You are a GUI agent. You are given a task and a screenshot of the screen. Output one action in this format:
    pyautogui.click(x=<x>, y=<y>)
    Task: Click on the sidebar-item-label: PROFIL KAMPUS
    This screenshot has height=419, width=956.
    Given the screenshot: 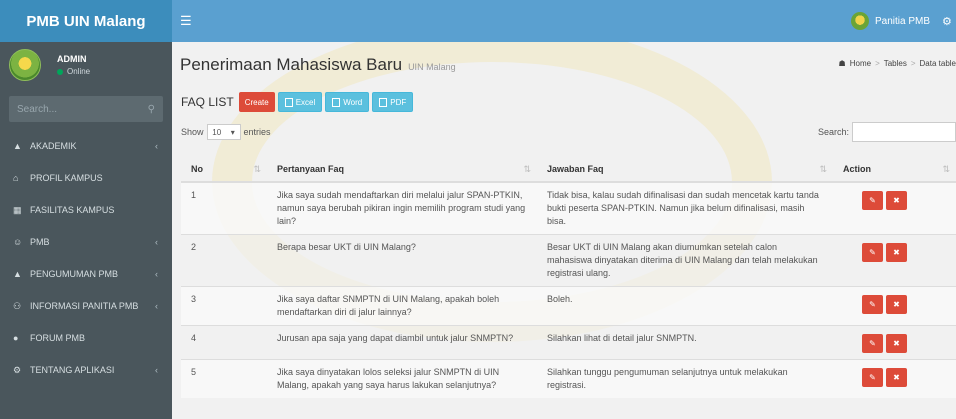 What is the action you would take?
    pyautogui.click(x=66, y=178)
    